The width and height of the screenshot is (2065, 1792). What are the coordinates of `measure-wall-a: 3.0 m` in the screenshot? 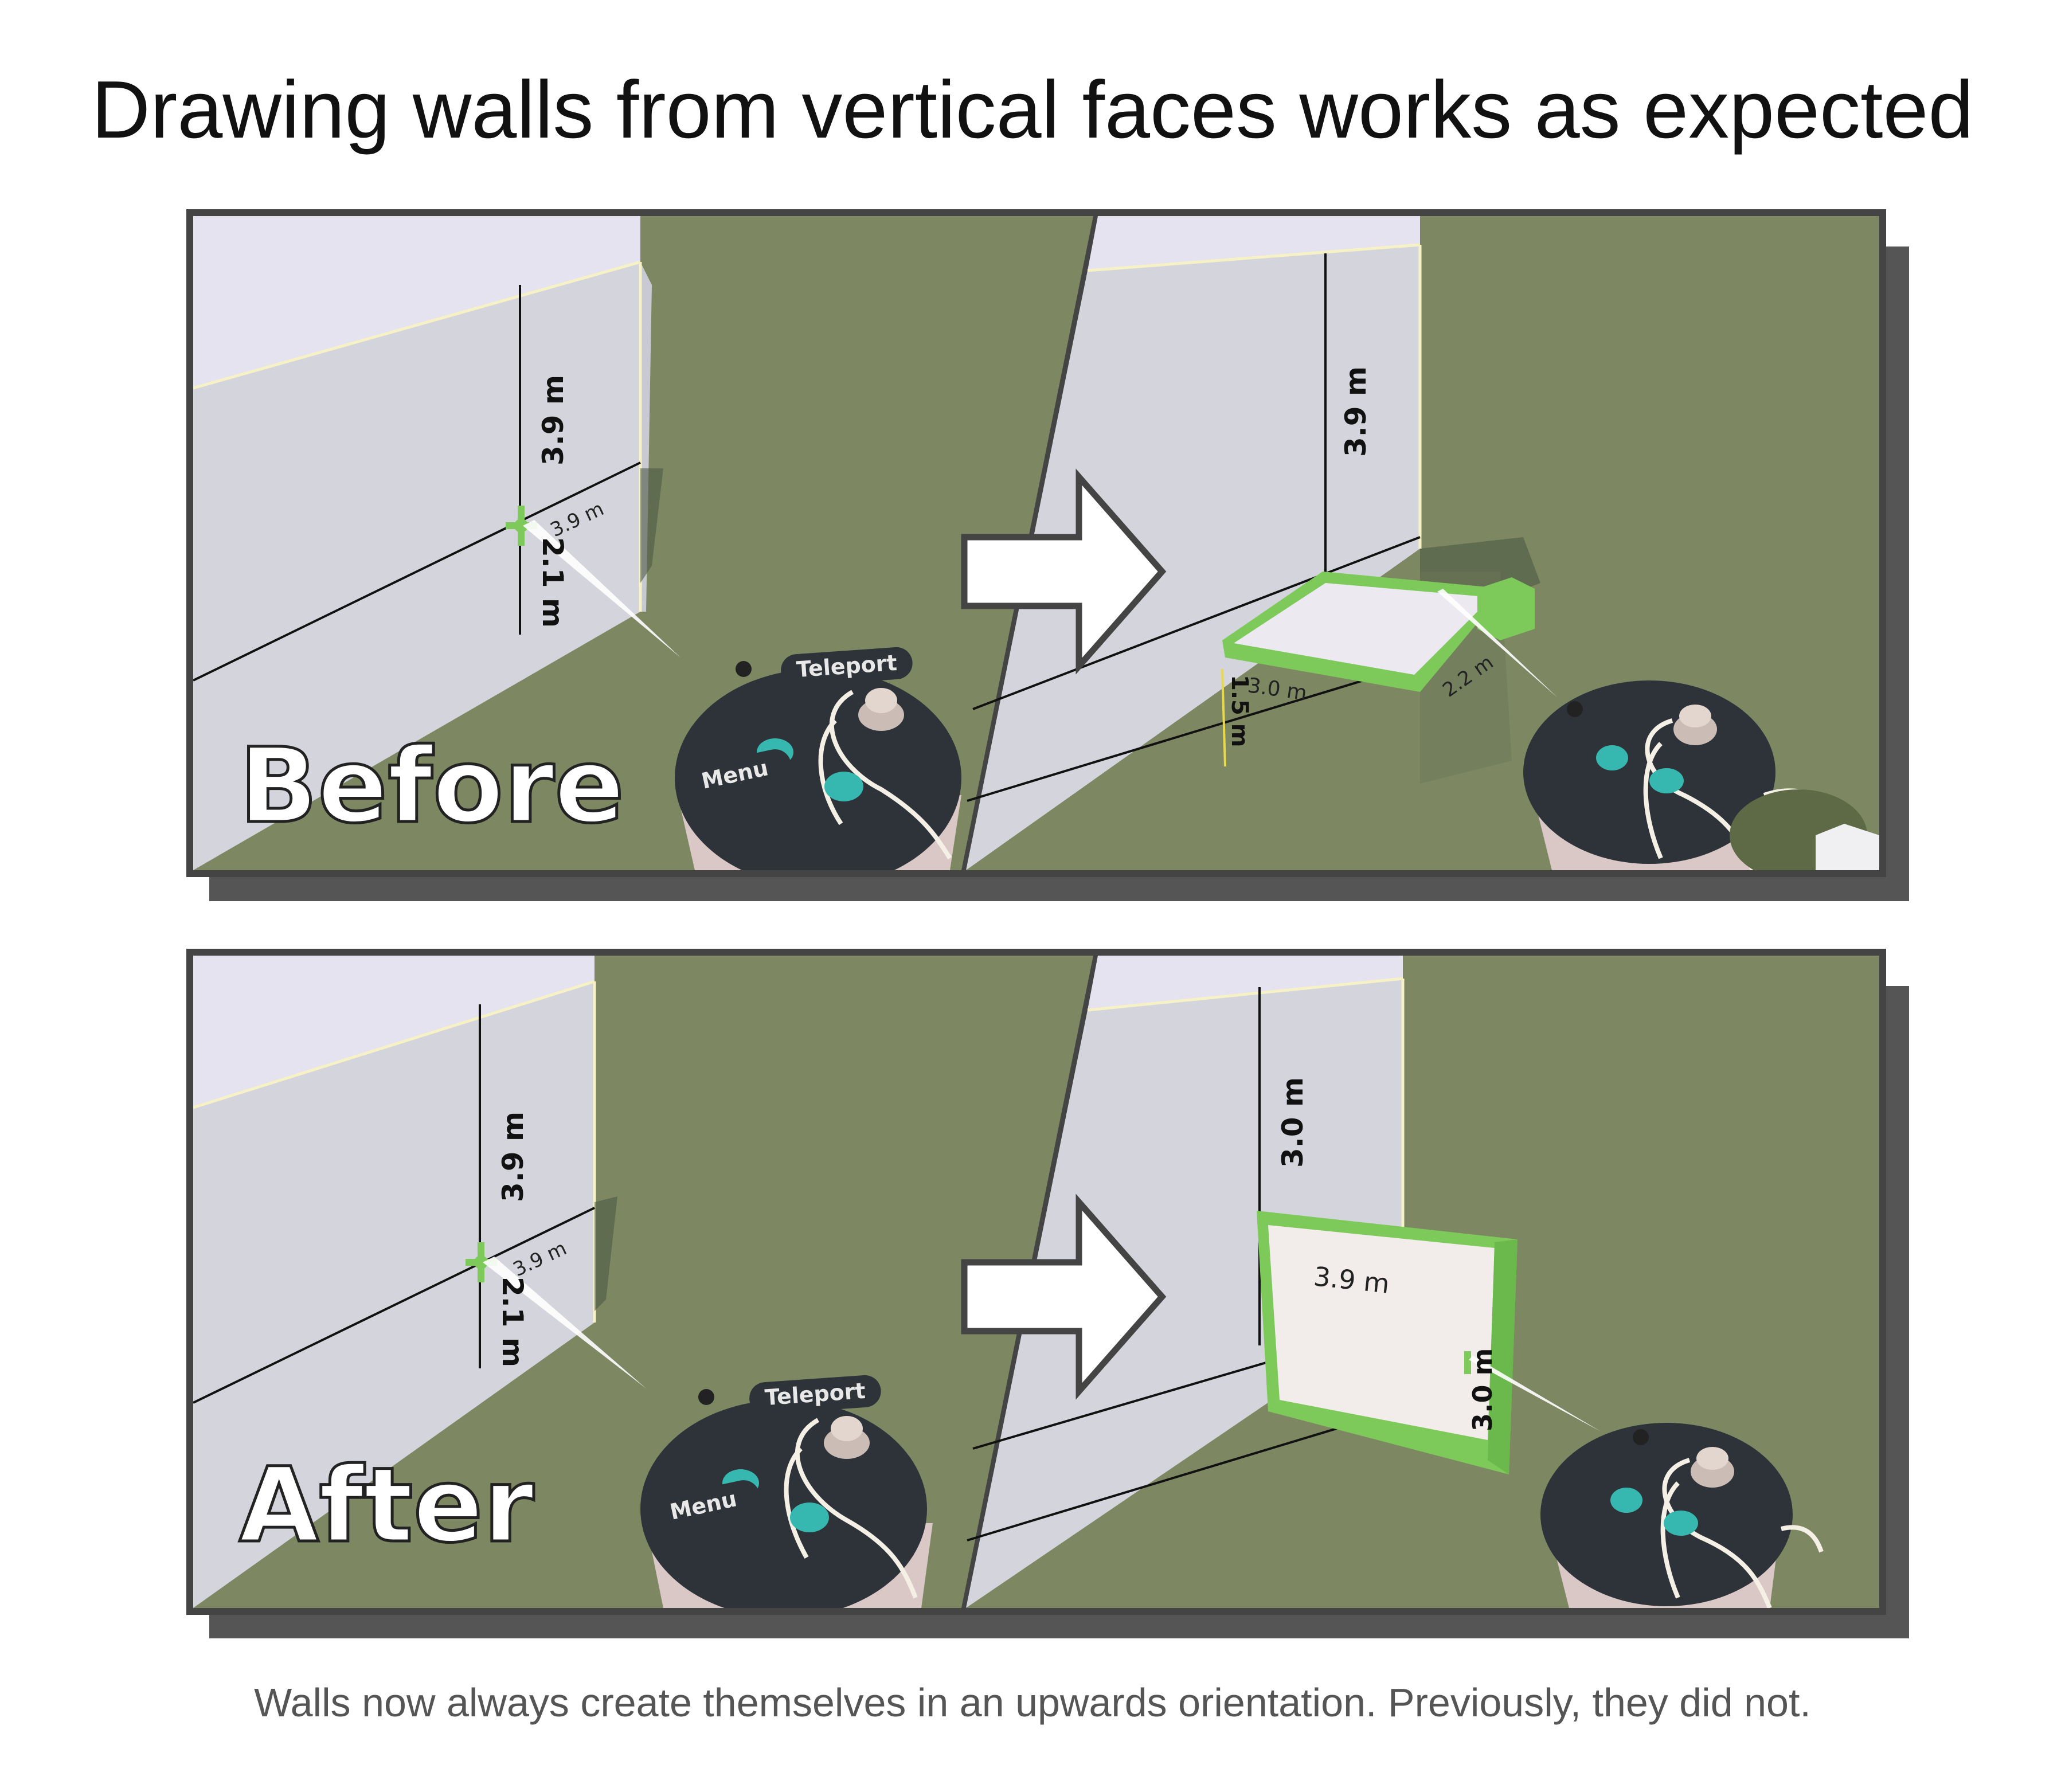 It's located at (1277, 689).